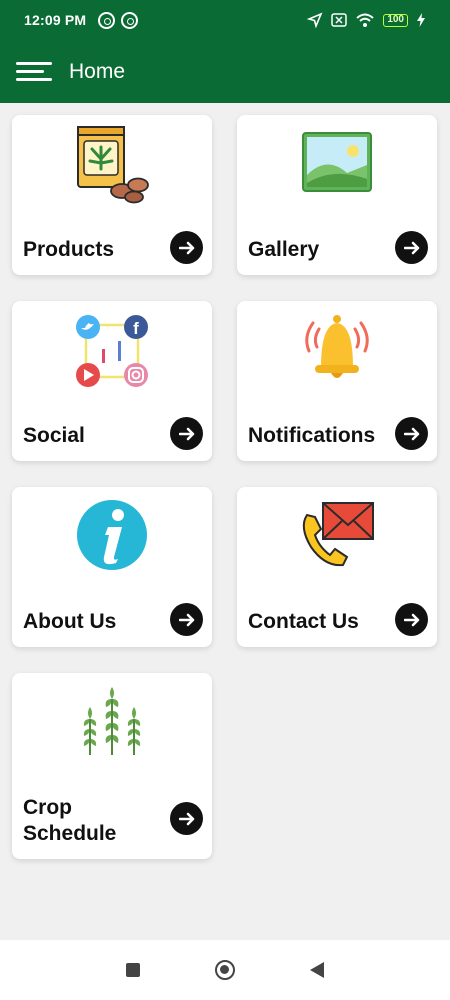 The image size is (450, 1000). What do you see at coordinates (112, 766) in the screenshot?
I see `card-crop-schedule: Crop Schedule` at bounding box center [112, 766].